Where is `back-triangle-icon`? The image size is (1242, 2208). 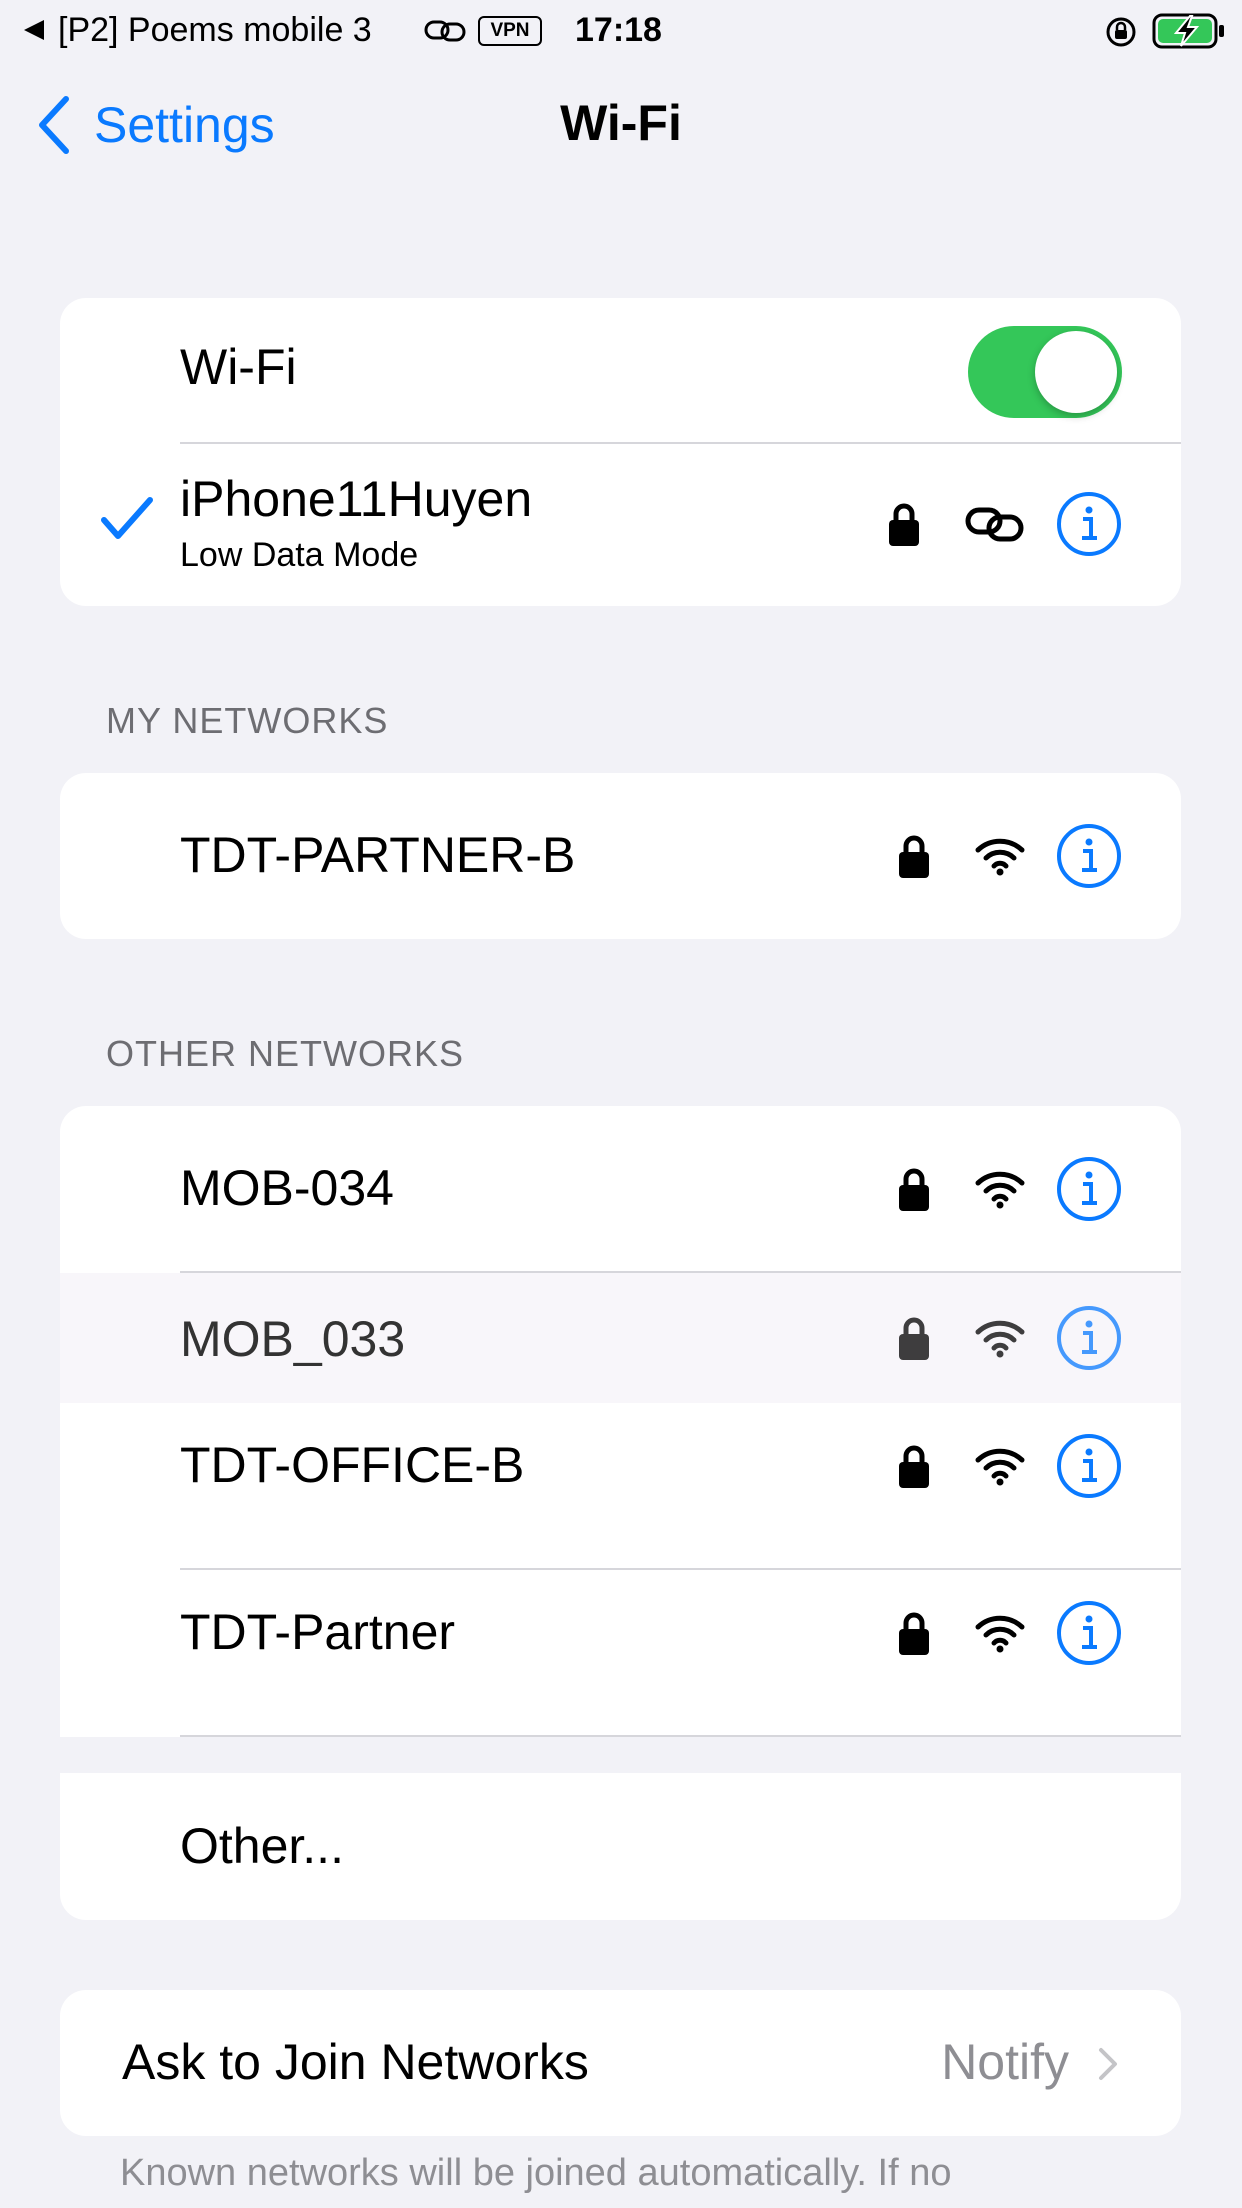
back-triangle-icon is located at coordinates (34, 30).